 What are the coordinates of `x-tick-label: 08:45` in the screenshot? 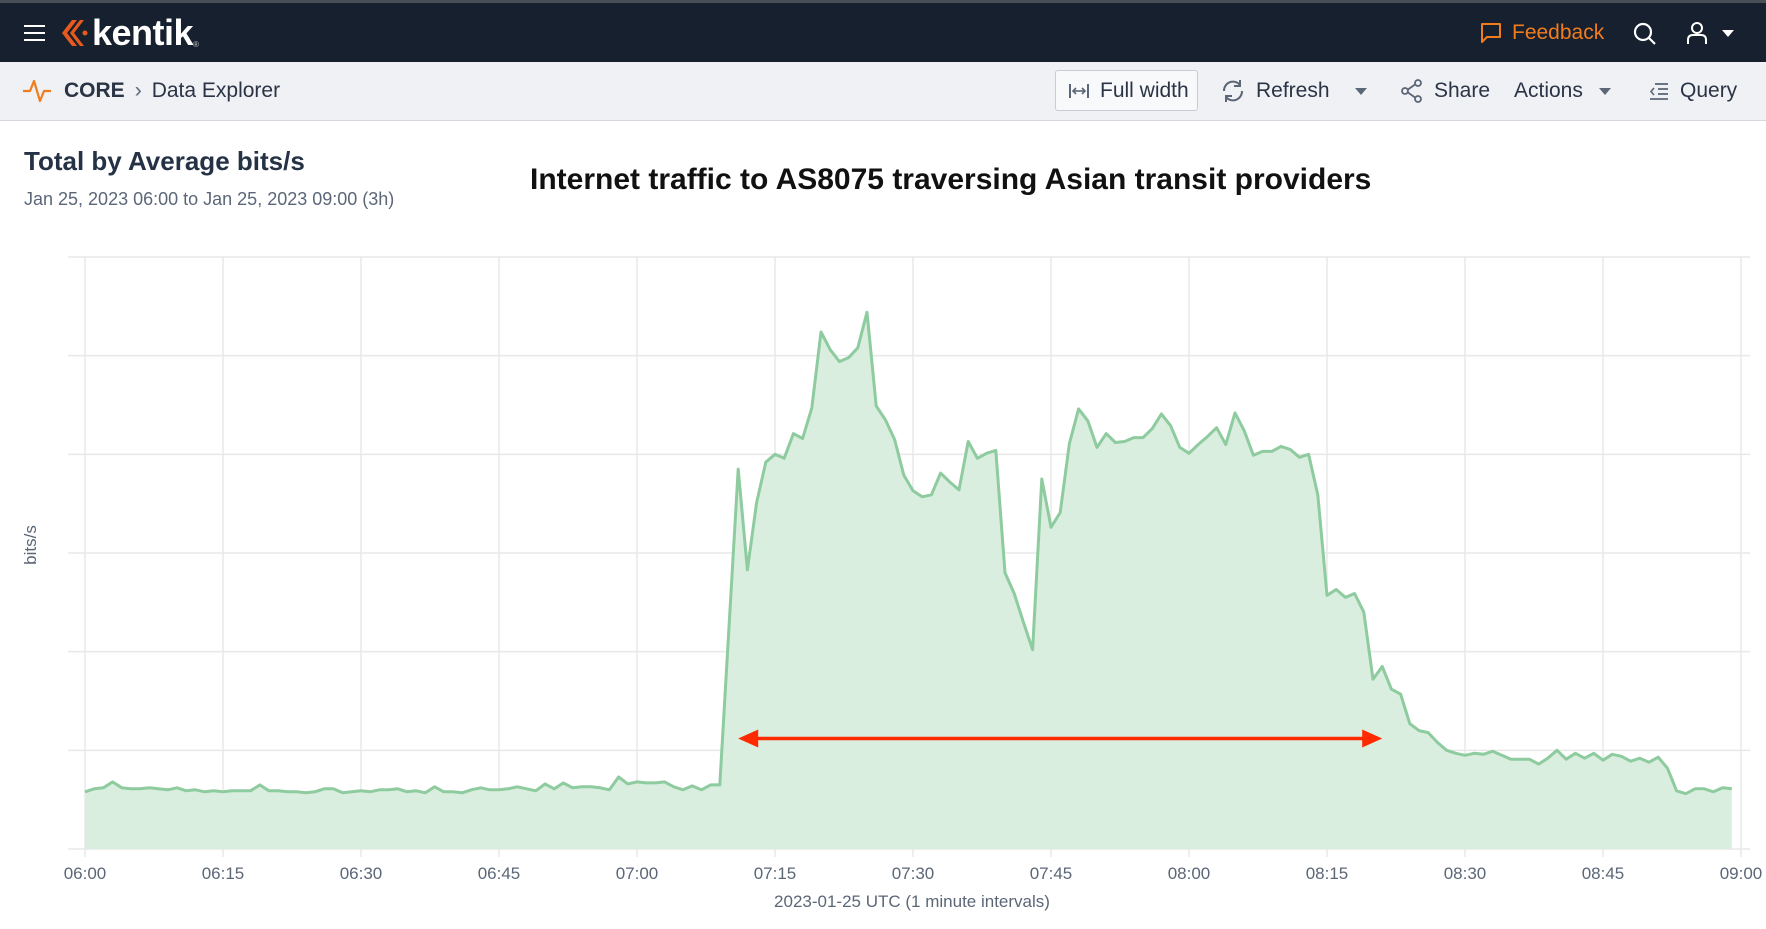 It's located at (1603, 873).